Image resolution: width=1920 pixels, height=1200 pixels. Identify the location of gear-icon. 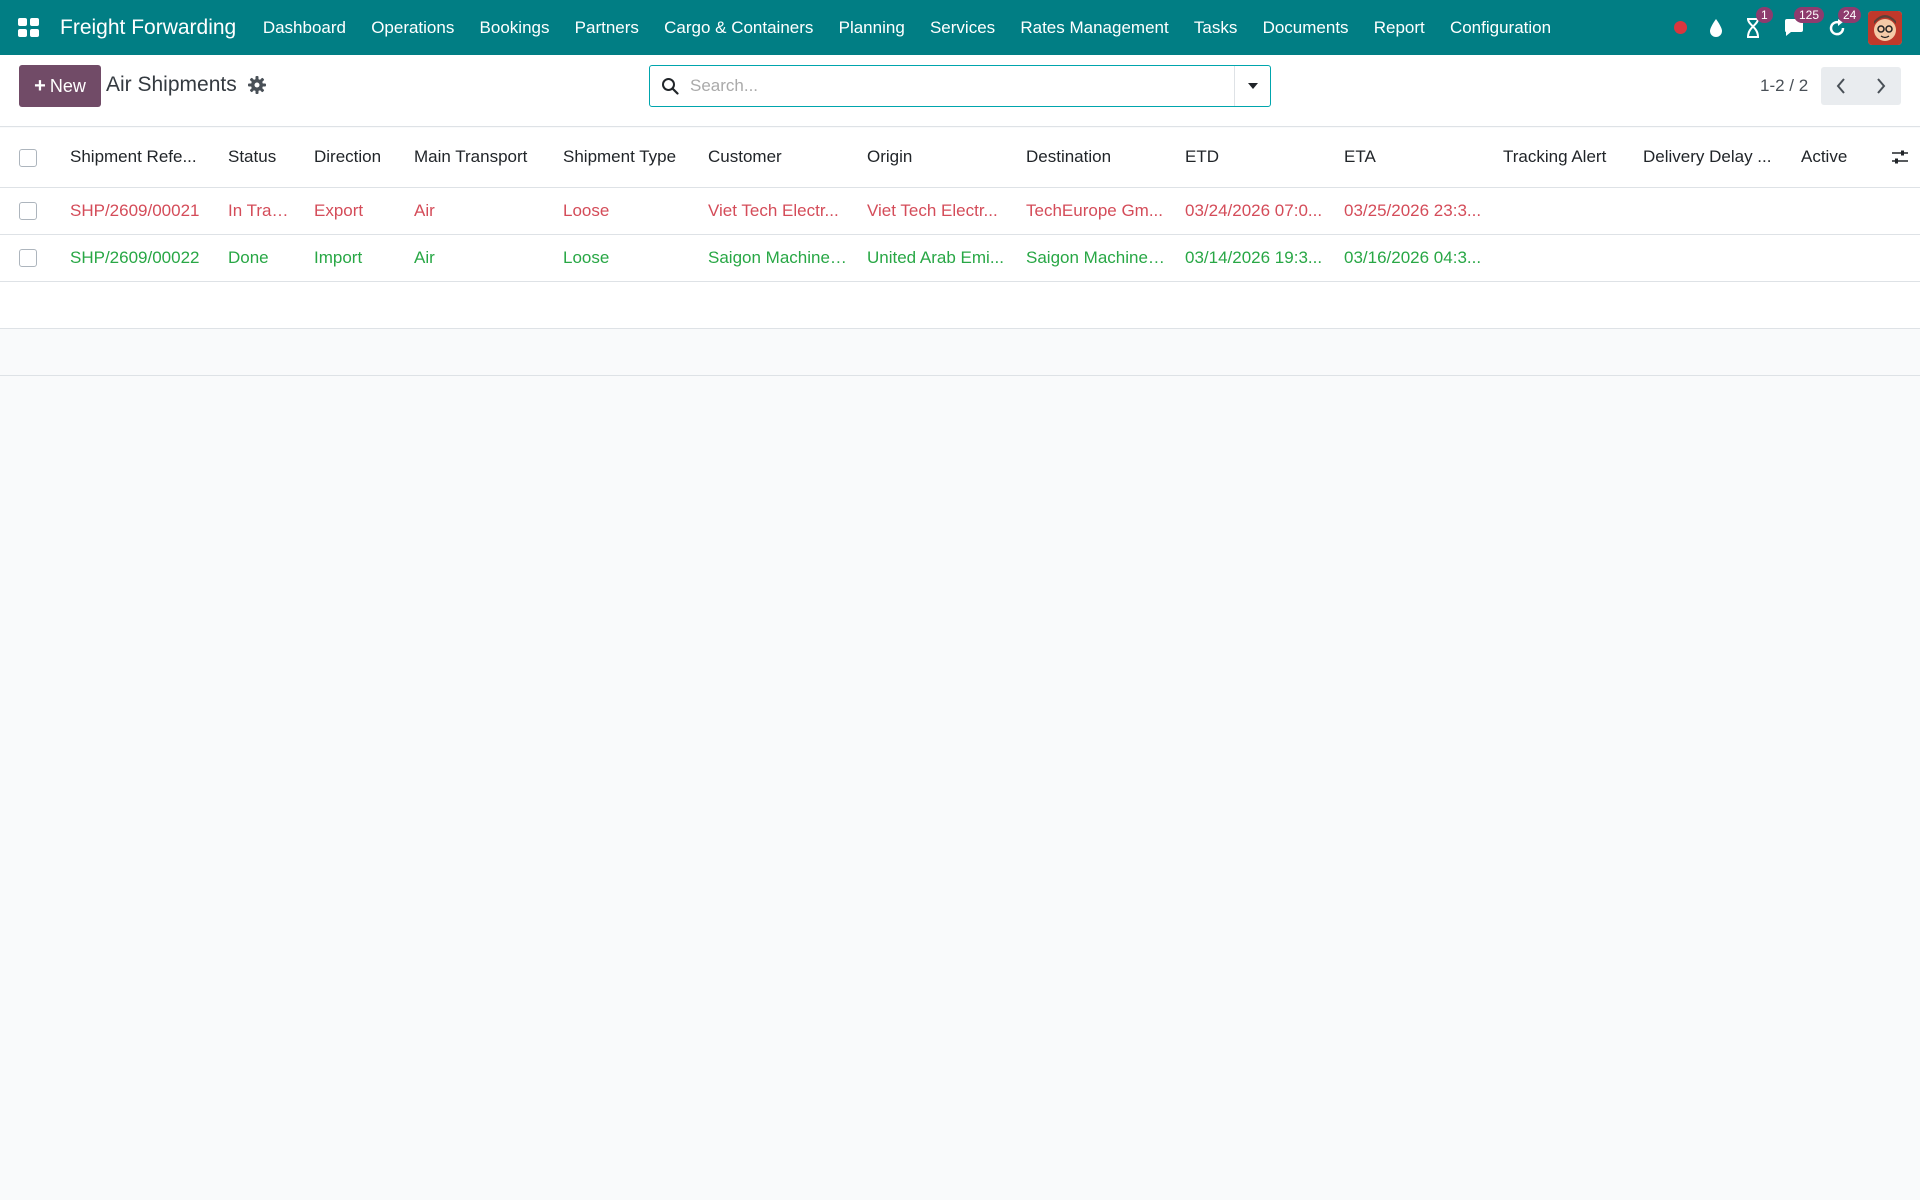
(257, 85).